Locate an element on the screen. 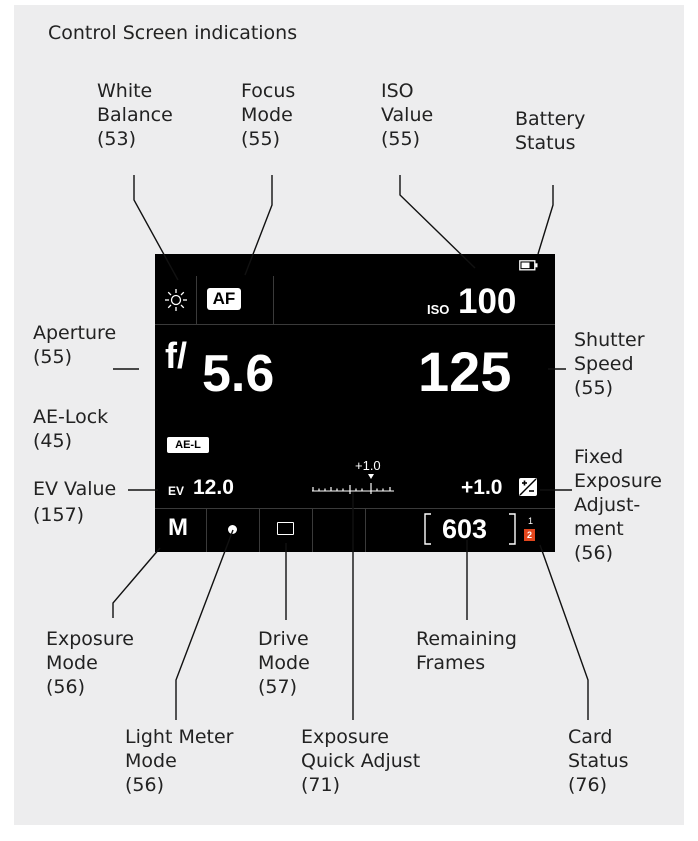 The height and width of the screenshot is (841, 698). shutter-speed-value: 125 is located at coordinates (465, 371).